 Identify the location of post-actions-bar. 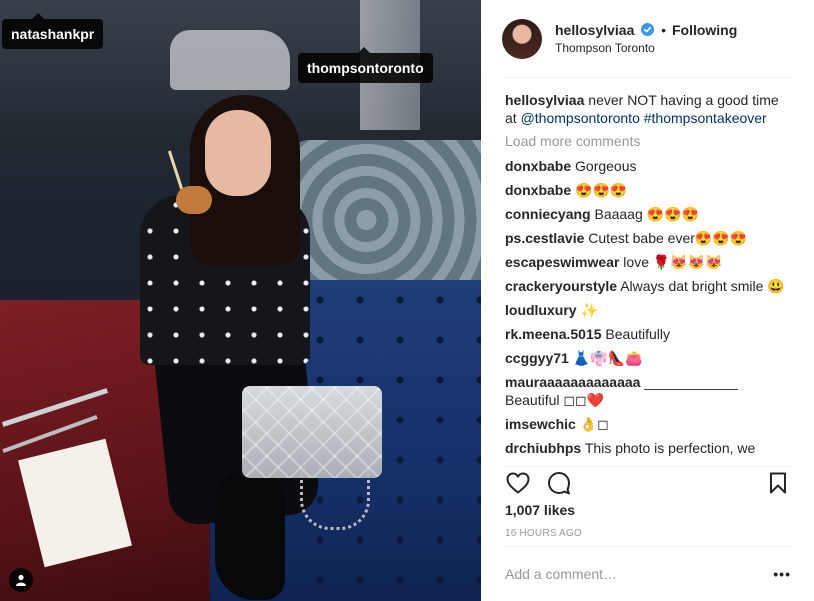
(648, 481).